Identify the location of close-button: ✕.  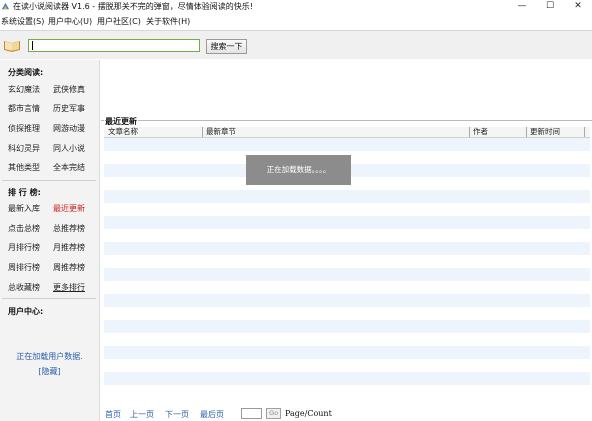
(578, 6).